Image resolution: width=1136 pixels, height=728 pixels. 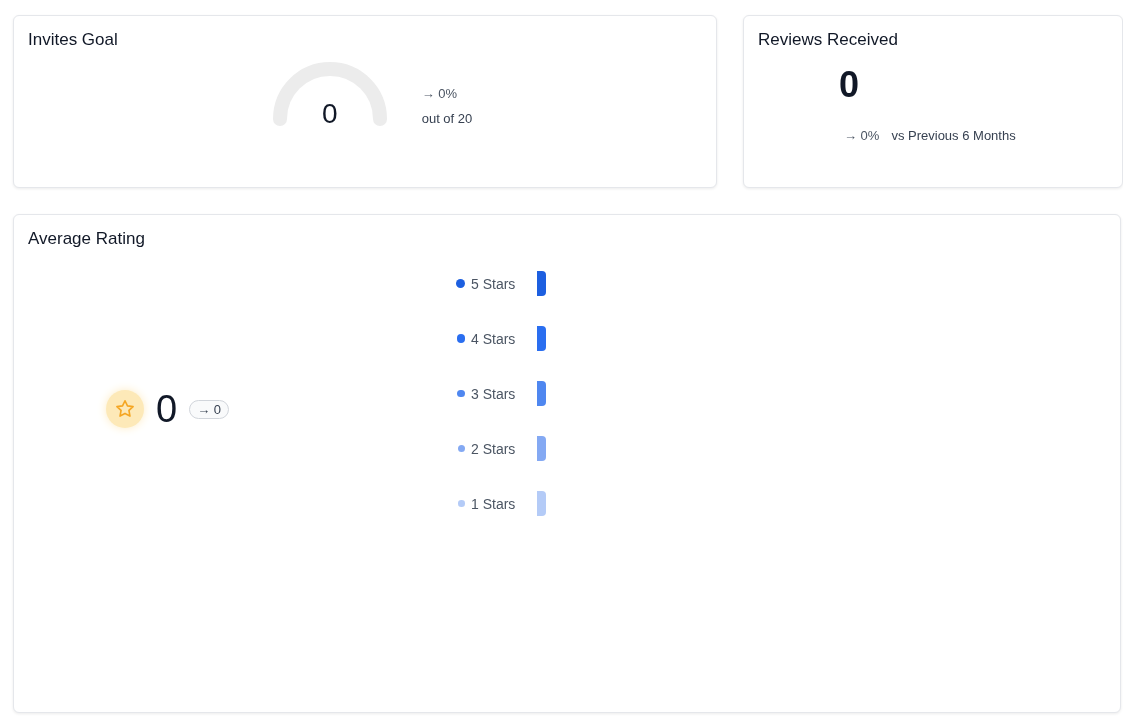 I want to click on target-text: out of 20, so click(x=447, y=118).